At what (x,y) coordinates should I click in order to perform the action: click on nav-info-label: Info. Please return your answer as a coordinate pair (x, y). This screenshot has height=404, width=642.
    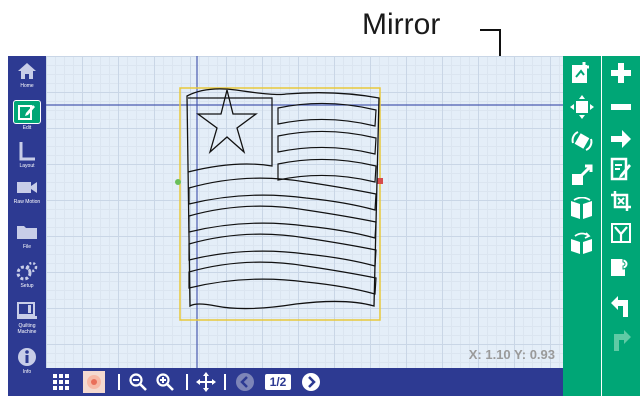
    Looking at the image, I should click on (27, 372).